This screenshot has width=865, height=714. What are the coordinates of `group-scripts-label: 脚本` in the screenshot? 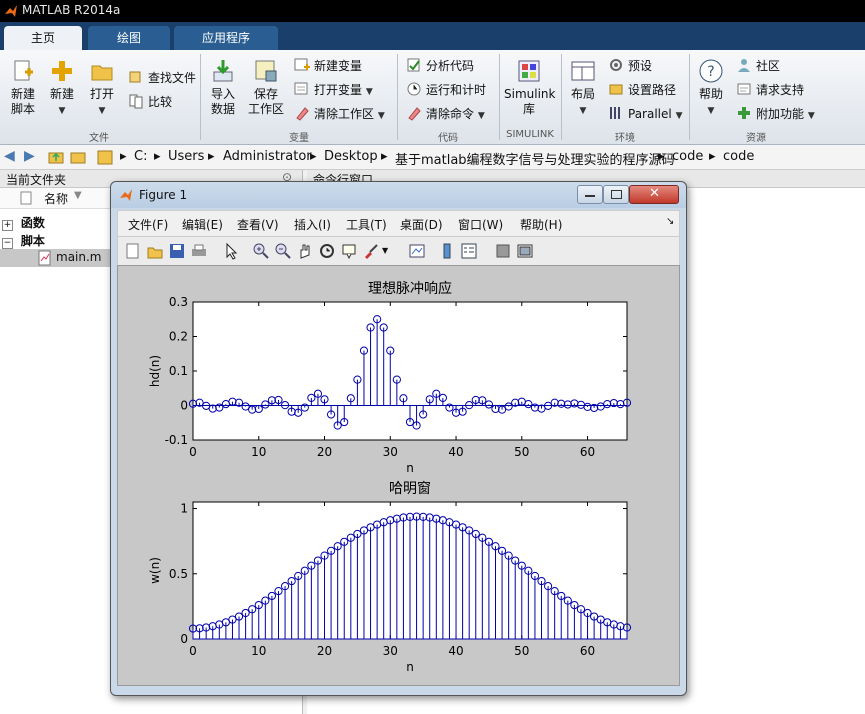 It's located at (32, 241).